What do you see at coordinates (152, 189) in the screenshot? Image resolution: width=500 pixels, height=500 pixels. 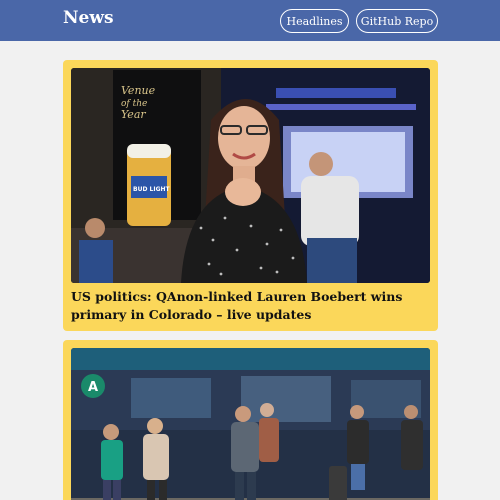 I see `beer-label: BUD LIGHT` at bounding box center [152, 189].